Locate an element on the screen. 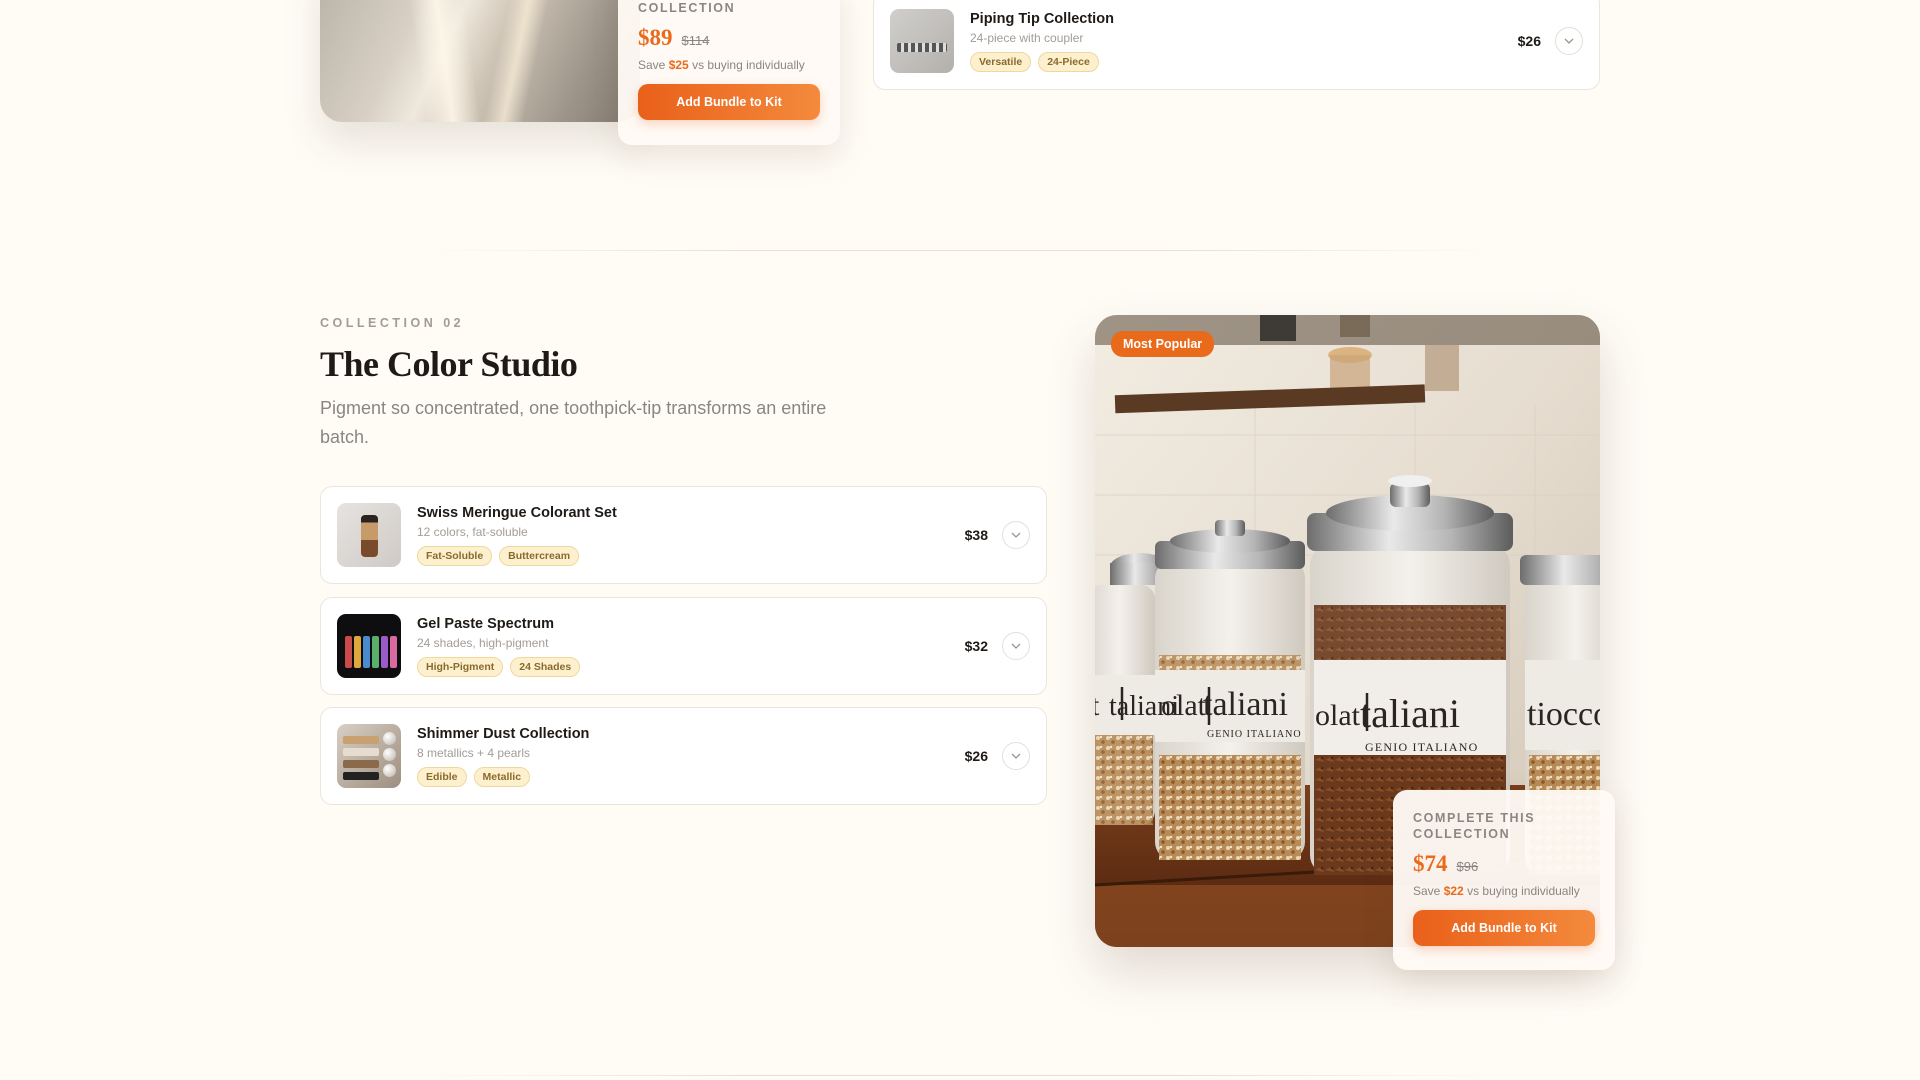 This screenshot has height=1080, width=1920. collection-01-image is located at coordinates (480, 61).